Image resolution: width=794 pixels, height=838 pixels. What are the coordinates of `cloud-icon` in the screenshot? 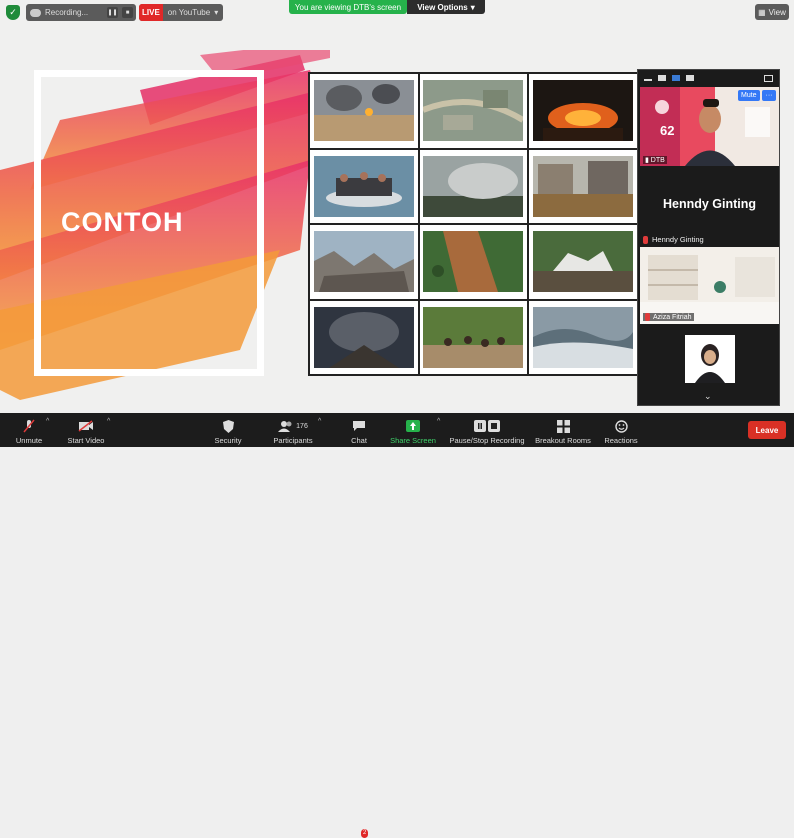 It's located at (35, 12).